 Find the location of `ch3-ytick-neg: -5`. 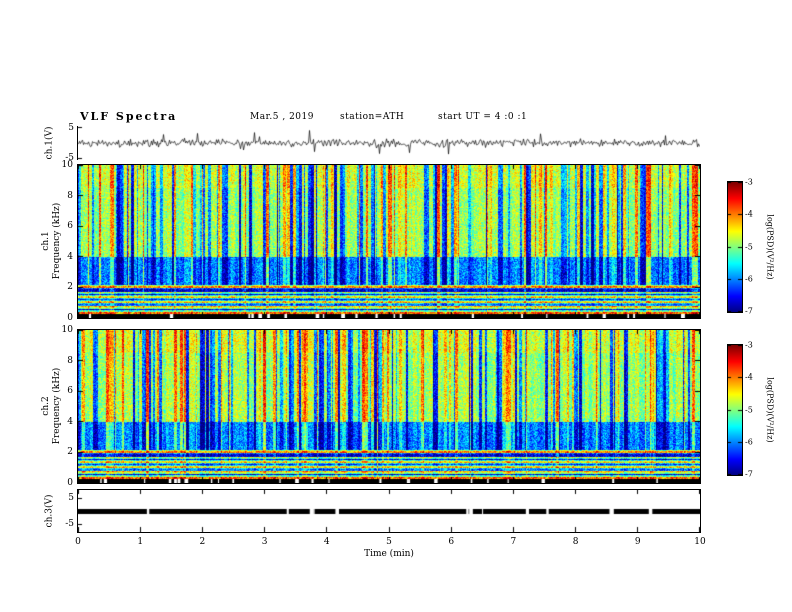

ch3-ytick-neg: -5 is located at coordinates (69, 524).